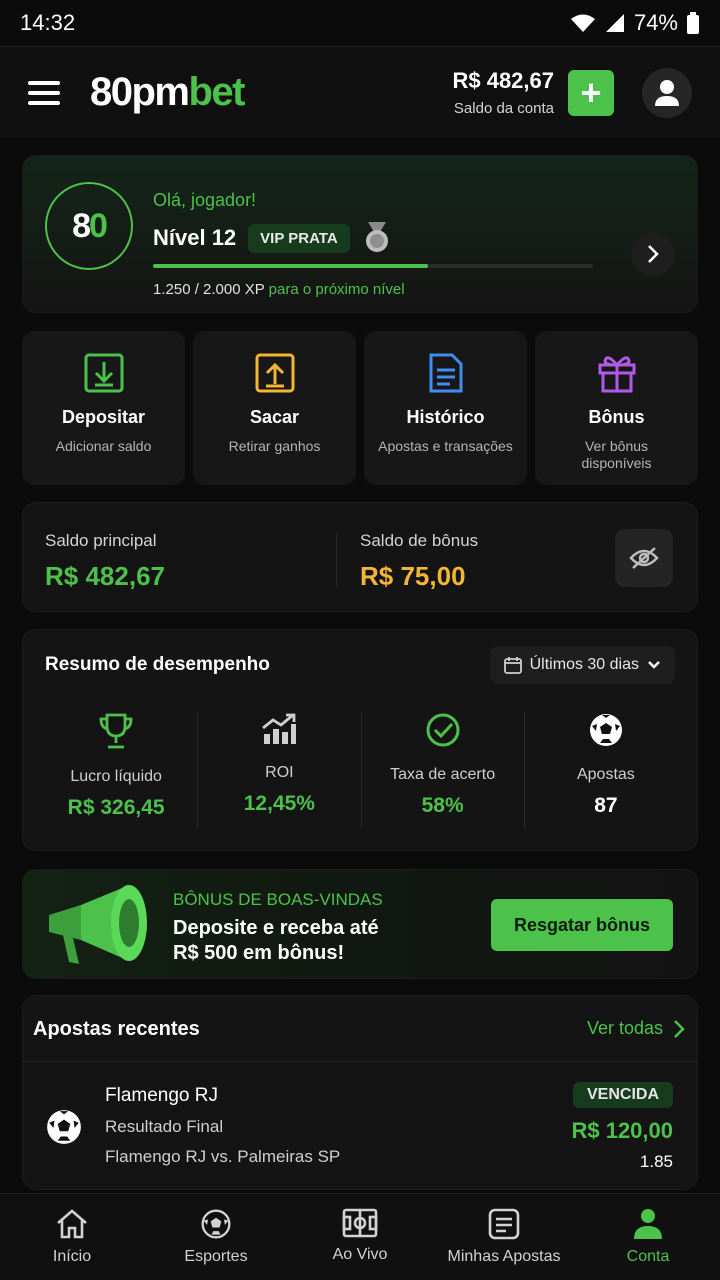 This screenshot has height=1280, width=720. Describe the element at coordinates (276, 940) in the screenshot. I see `bonus-banner-text: Deposite e receba até R$ 500 em bônus!` at that location.